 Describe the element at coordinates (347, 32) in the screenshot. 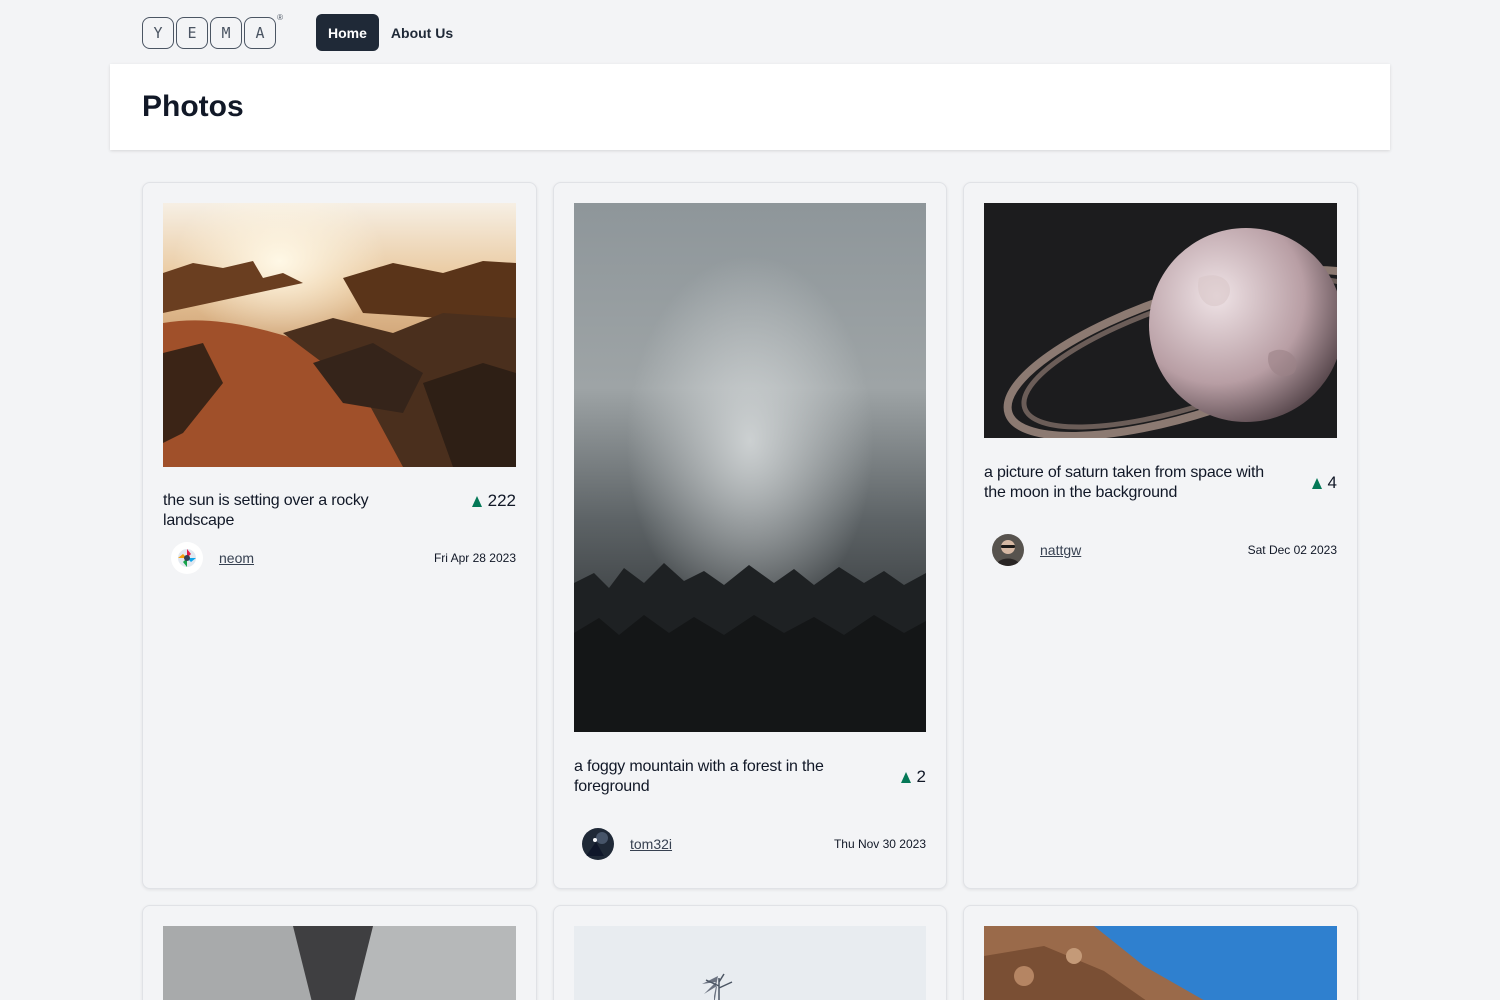

I see `nav-home-link: Home` at that location.